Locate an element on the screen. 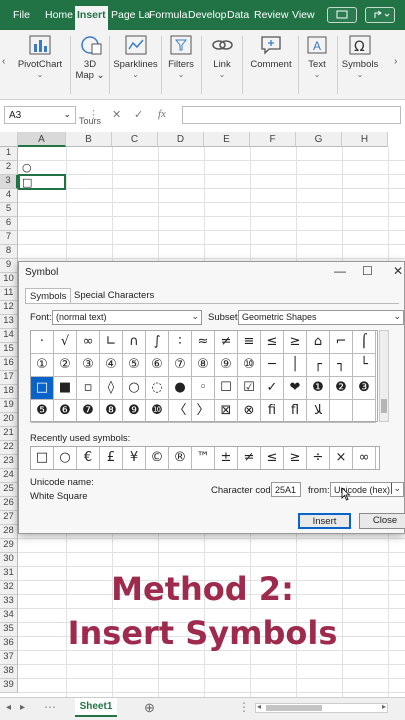  scrollbar-thumb is located at coordinates (294, 708).